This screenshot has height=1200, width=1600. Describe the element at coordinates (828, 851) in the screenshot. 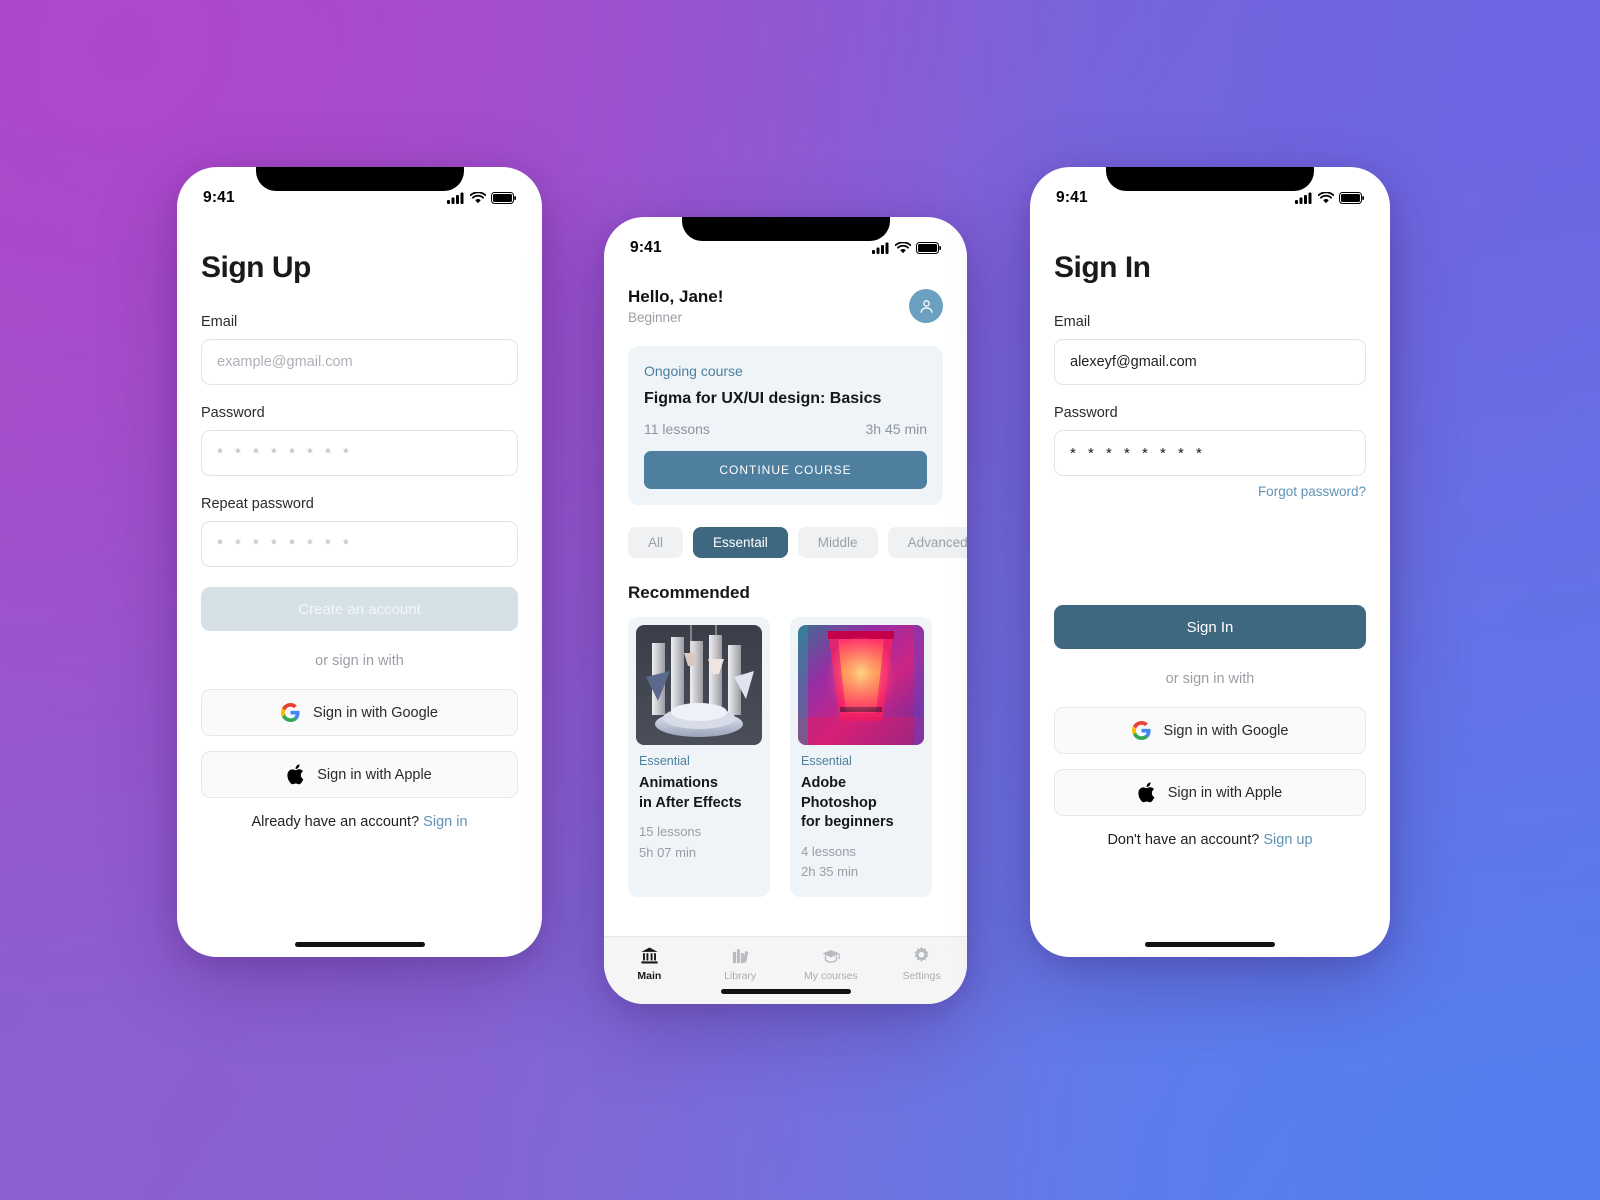

I see `course-lessons: 4 lessons` at that location.